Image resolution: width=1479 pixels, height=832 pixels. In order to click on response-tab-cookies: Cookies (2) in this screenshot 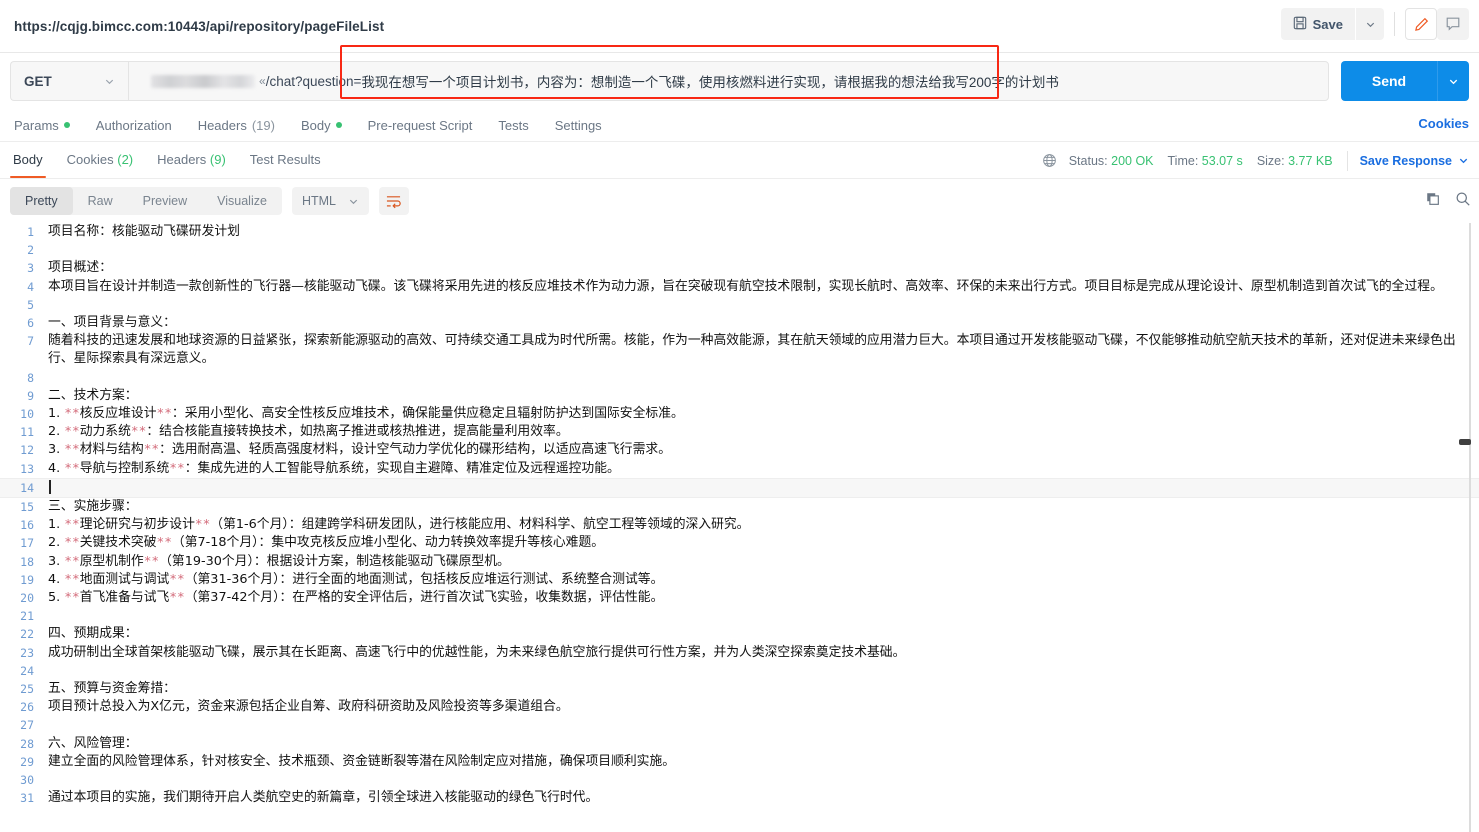, I will do `click(100, 160)`.